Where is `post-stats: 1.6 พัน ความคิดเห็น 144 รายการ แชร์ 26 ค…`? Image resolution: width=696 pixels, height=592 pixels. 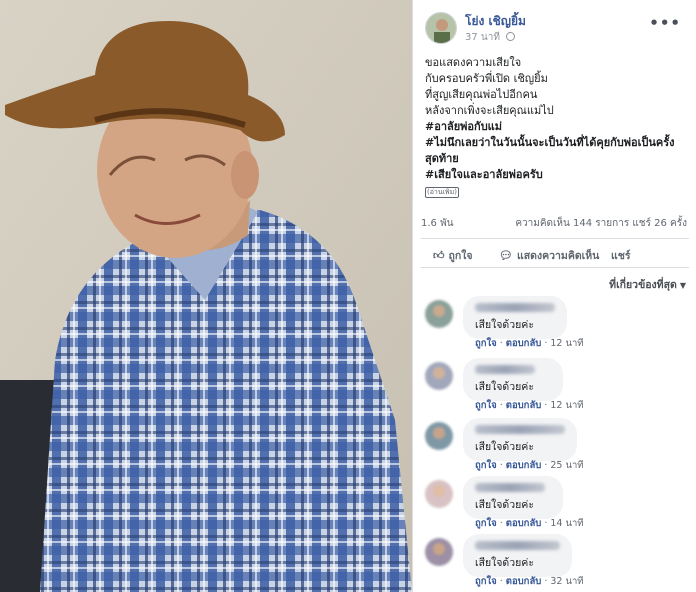 post-stats: 1.6 พัน ความคิดเห็น 144 รายการ แชร์ 26 ค… is located at coordinates (554, 222).